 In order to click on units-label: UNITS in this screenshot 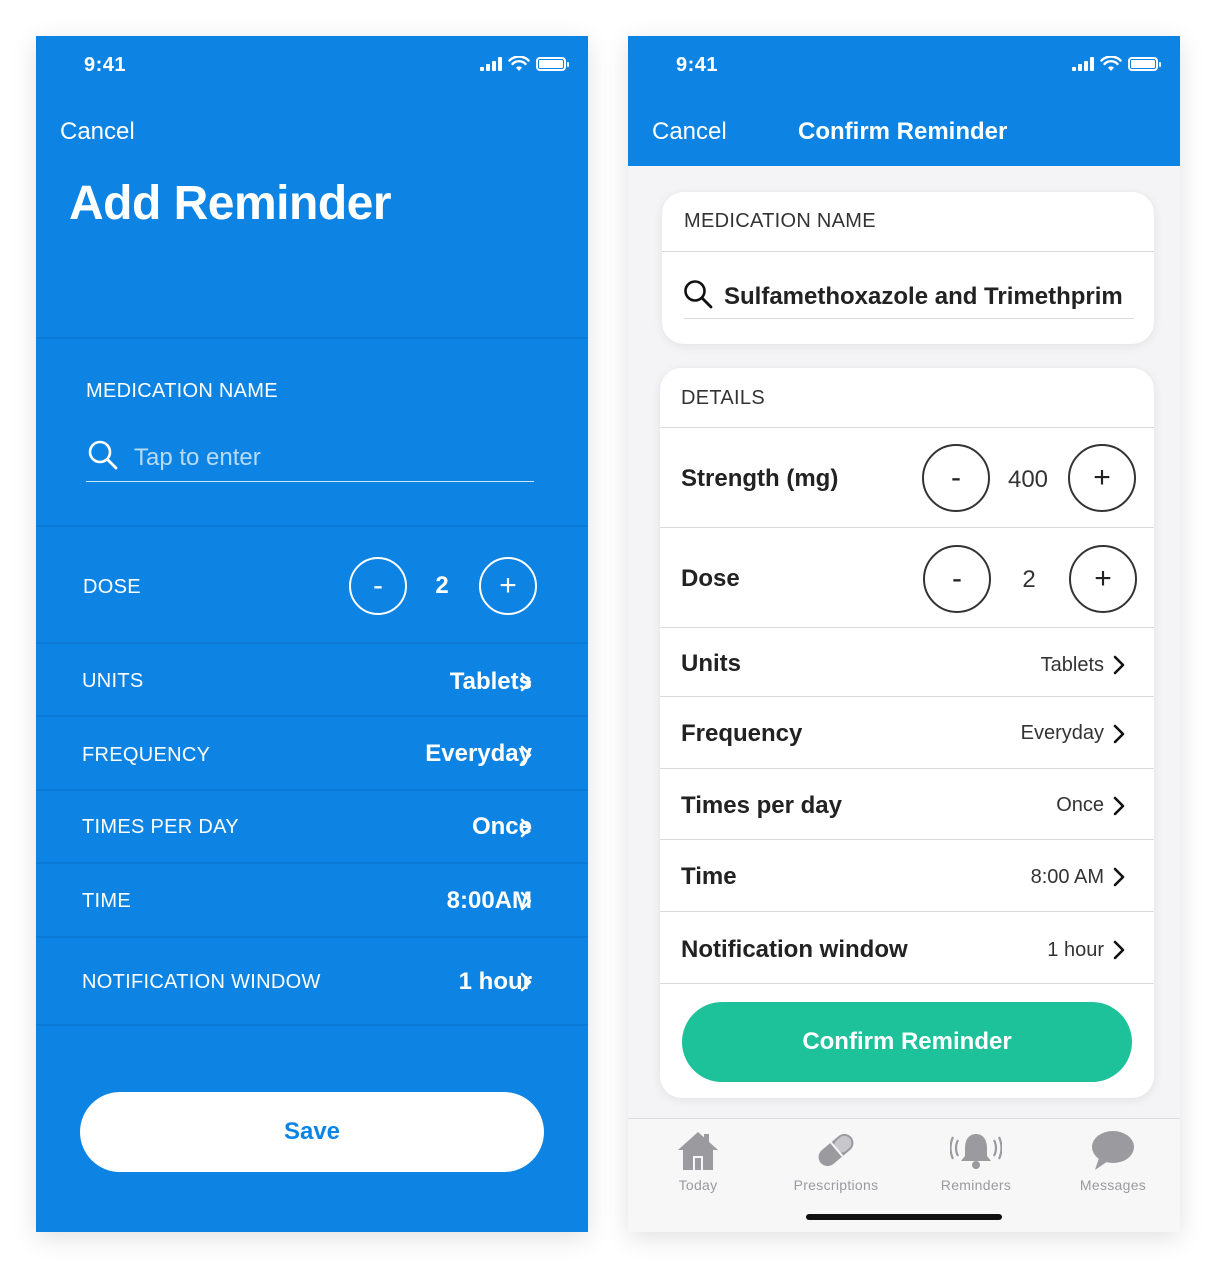, I will do `click(113, 681)`.